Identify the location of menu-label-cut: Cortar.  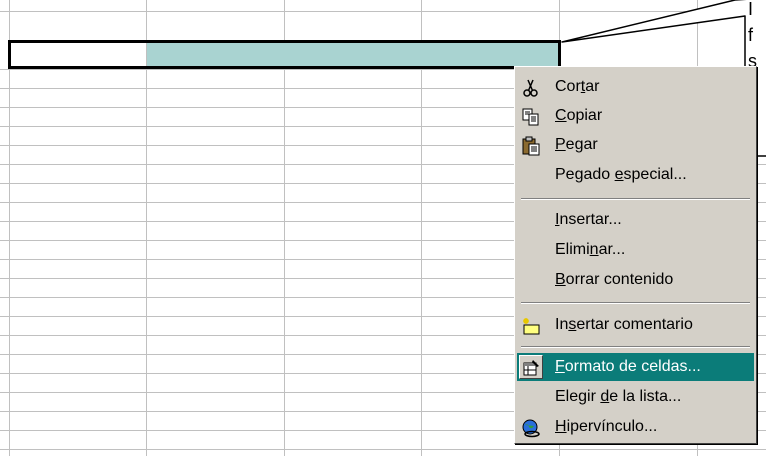
(577, 86).